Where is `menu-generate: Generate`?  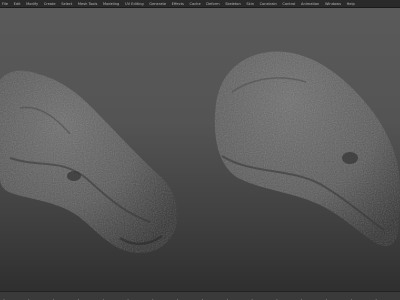
menu-generate: Generate is located at coordinates (157, 3).